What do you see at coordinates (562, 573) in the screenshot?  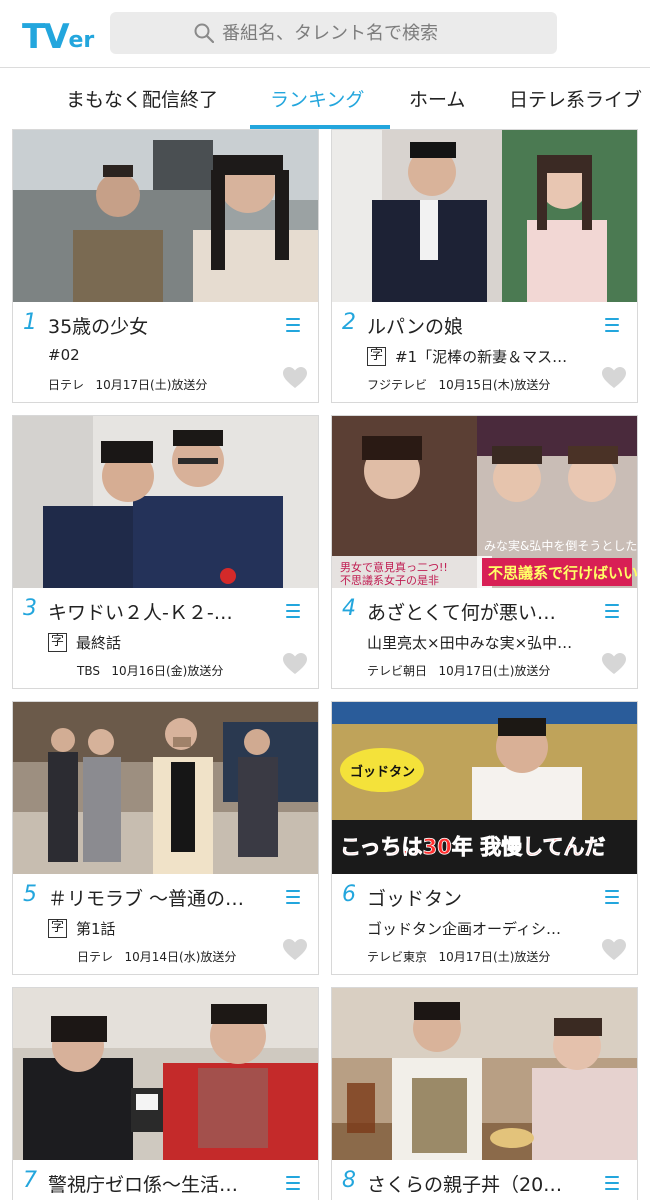 I see `thumb-banner: 不思議系で行けばいい` at bounding box center [562, 573].